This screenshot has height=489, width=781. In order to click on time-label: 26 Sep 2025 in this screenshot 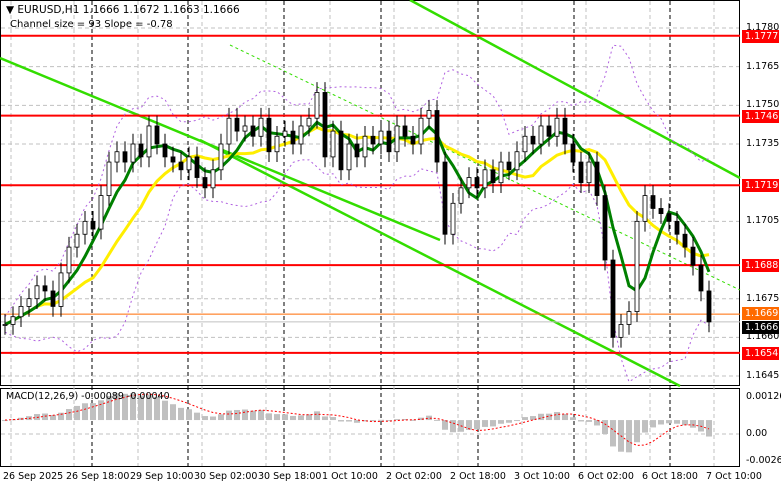, I will do `click(33, 476)`.